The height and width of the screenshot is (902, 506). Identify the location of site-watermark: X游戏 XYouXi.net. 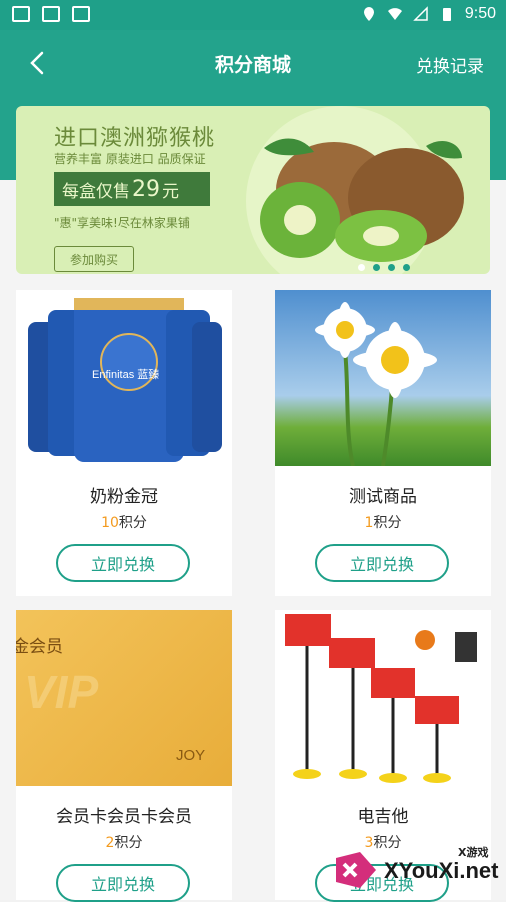
(415, 868).